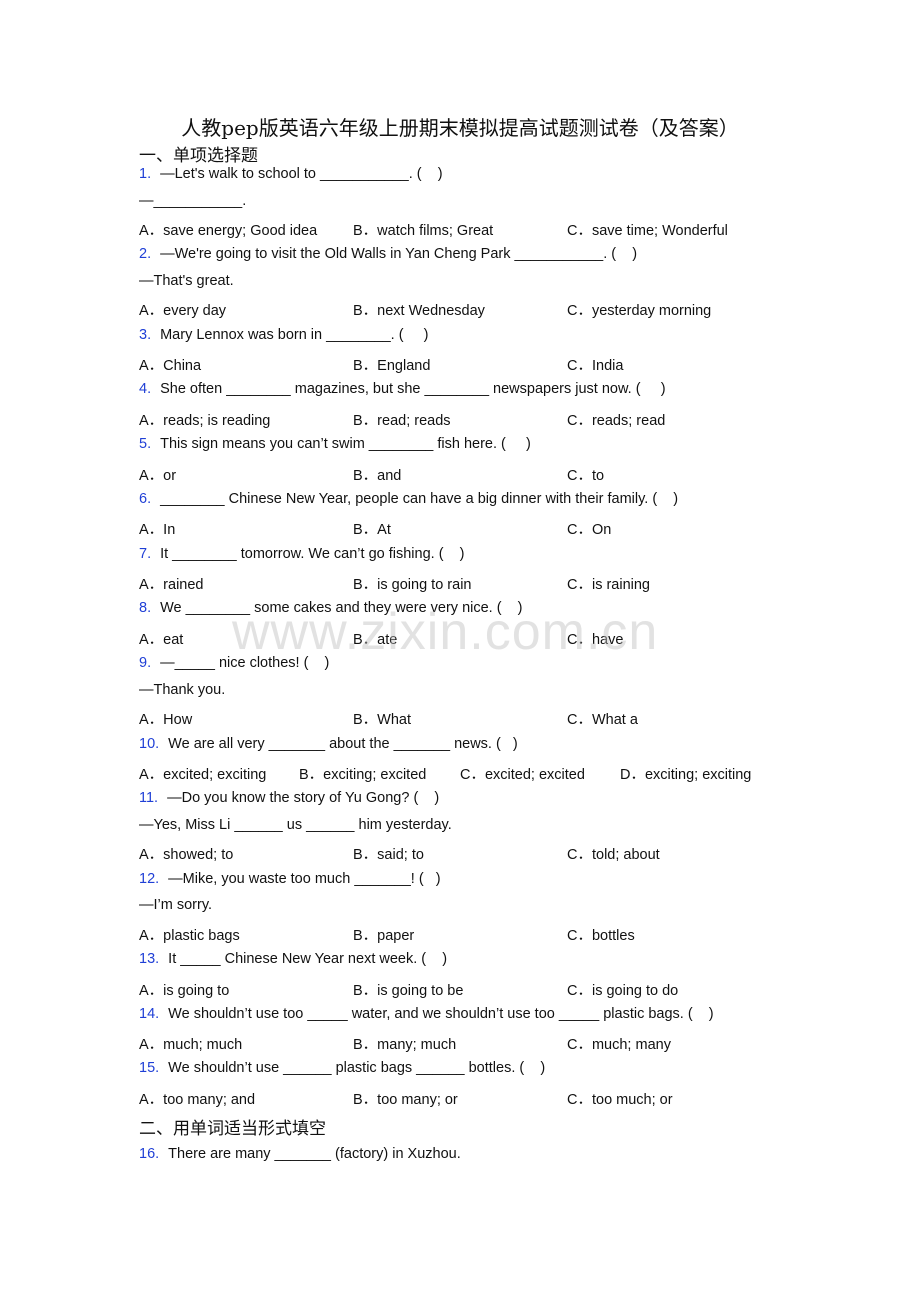  I want to click on option-a: A．In, so click(157, 528).